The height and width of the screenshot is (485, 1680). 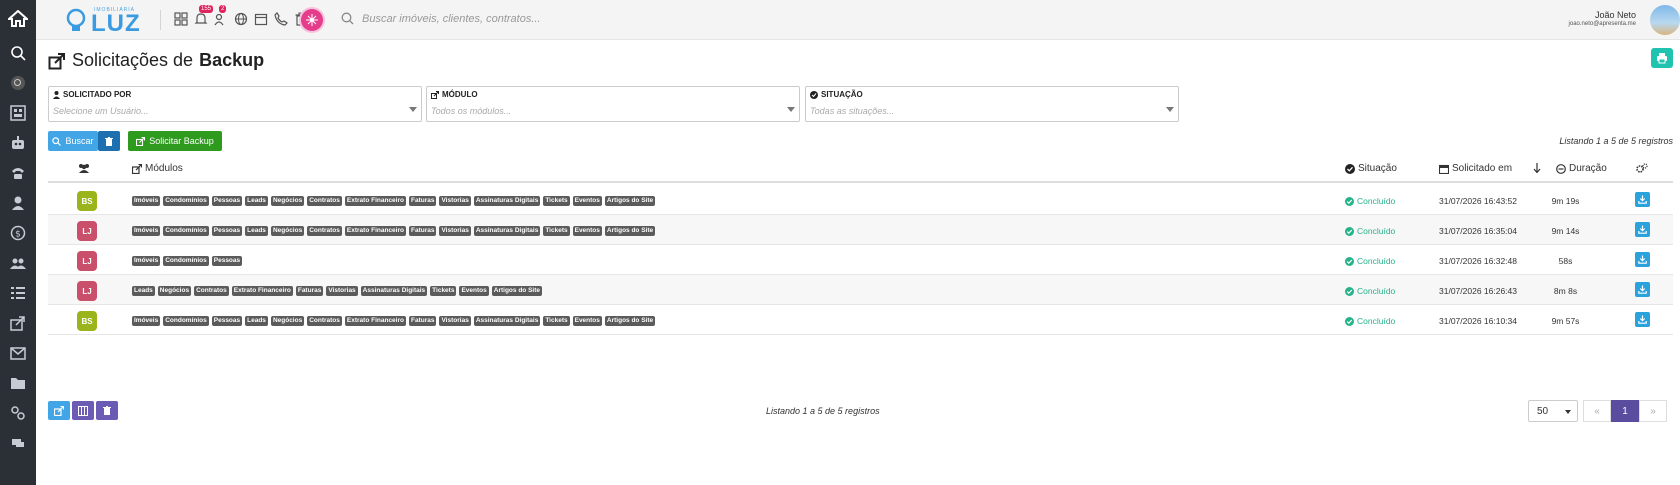 What do you see at coordinates (1553, 411) in the screenshot?
I see `page-size-select: 50` at bounding box center [1553, 411].